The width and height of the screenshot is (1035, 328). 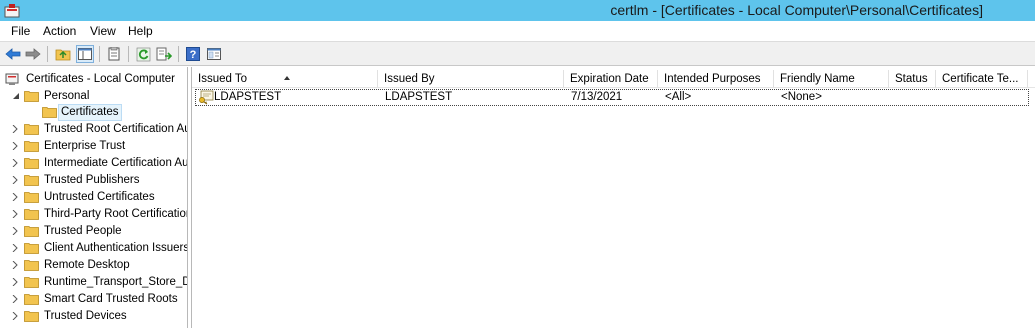 I want to click on certificate-store-icon, so click(x=12, y=79).